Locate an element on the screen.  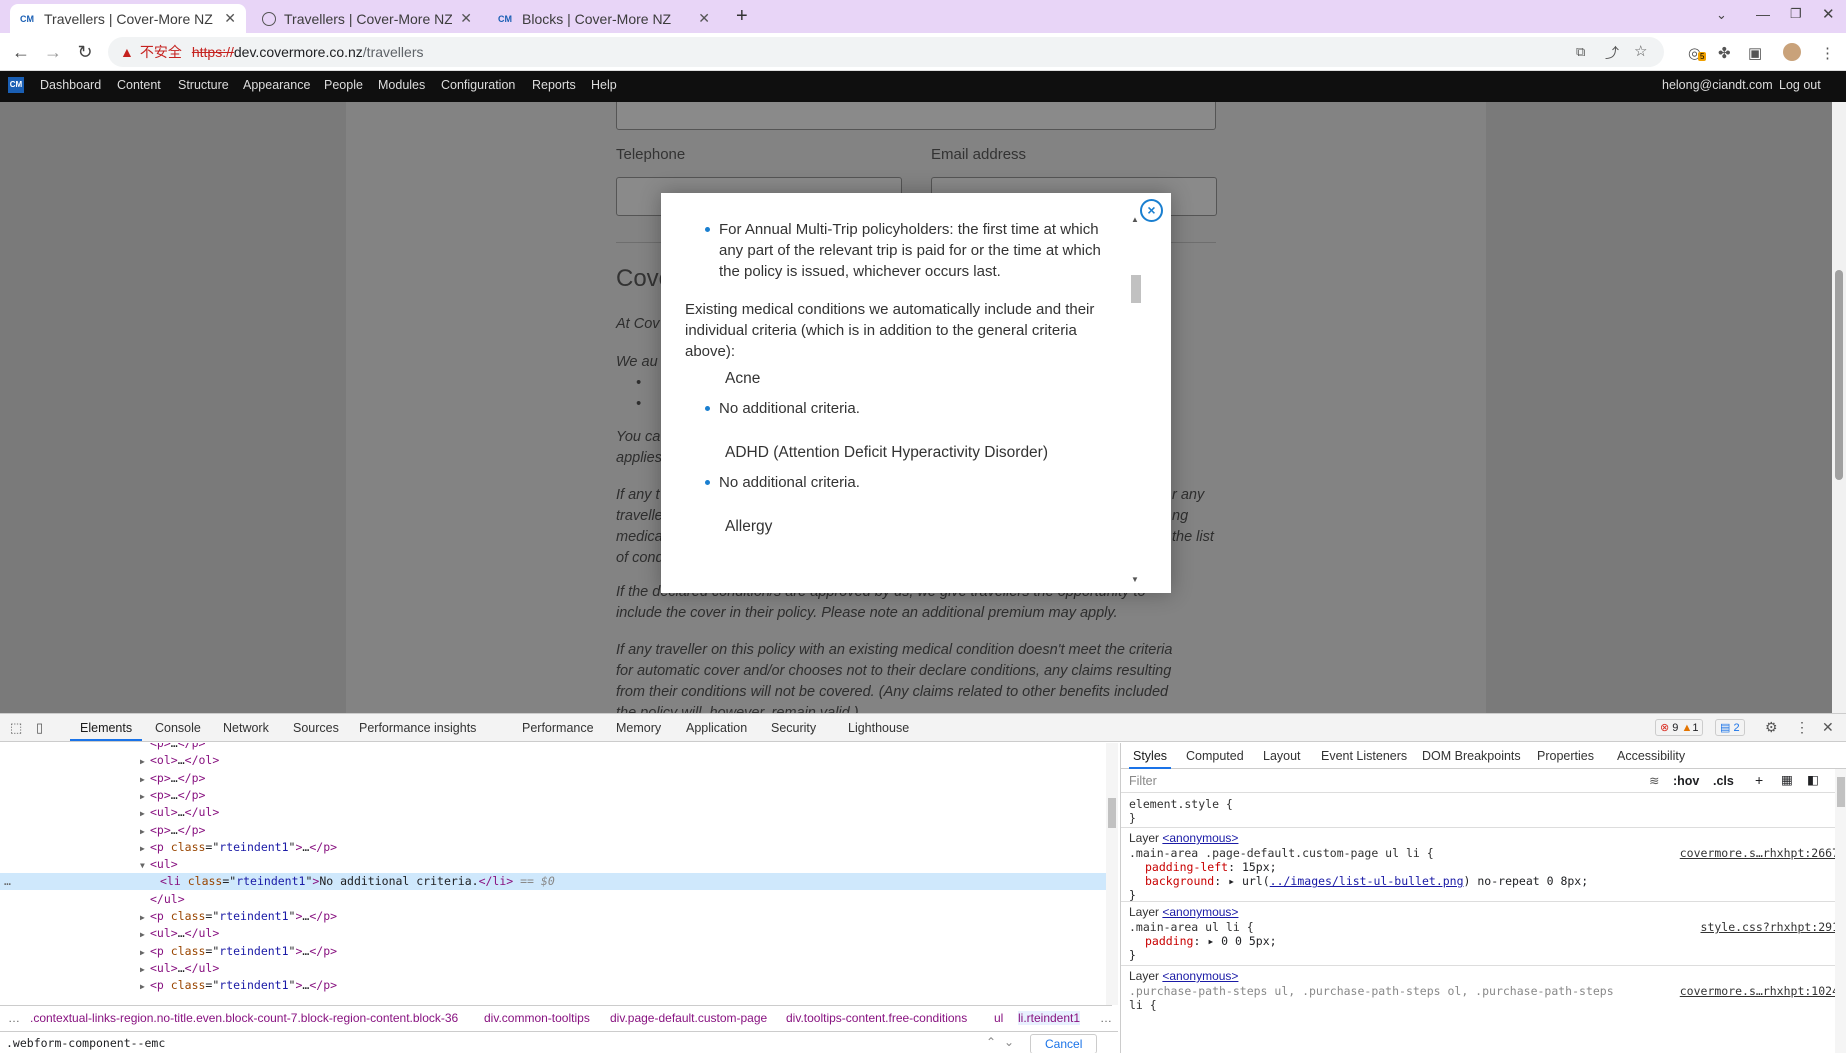
security-warning: 不安全 is located at coordinates (161, 52).